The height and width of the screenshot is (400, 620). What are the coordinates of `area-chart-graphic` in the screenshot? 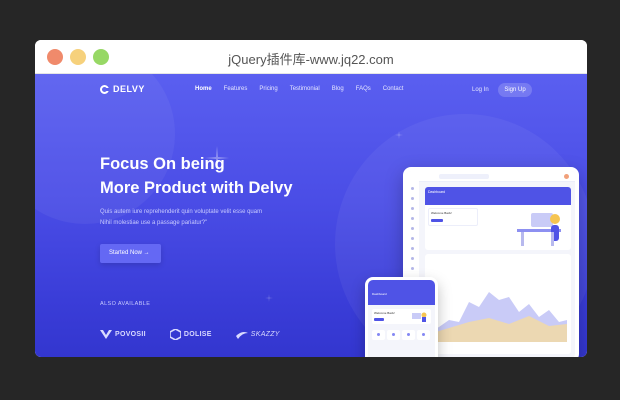 It's located at (498, 317).